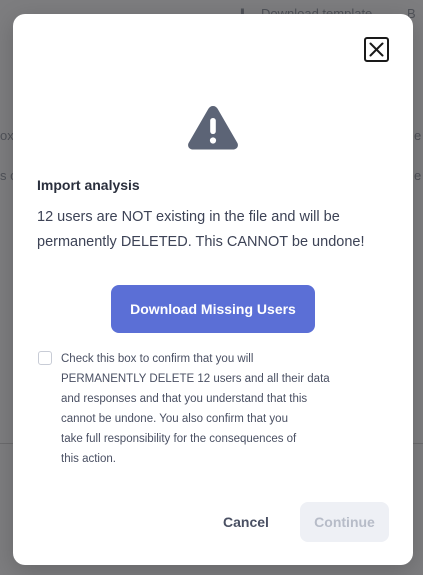 This screenshot has width=423, height=575. I want to click on close-icon, so click(376, 49).